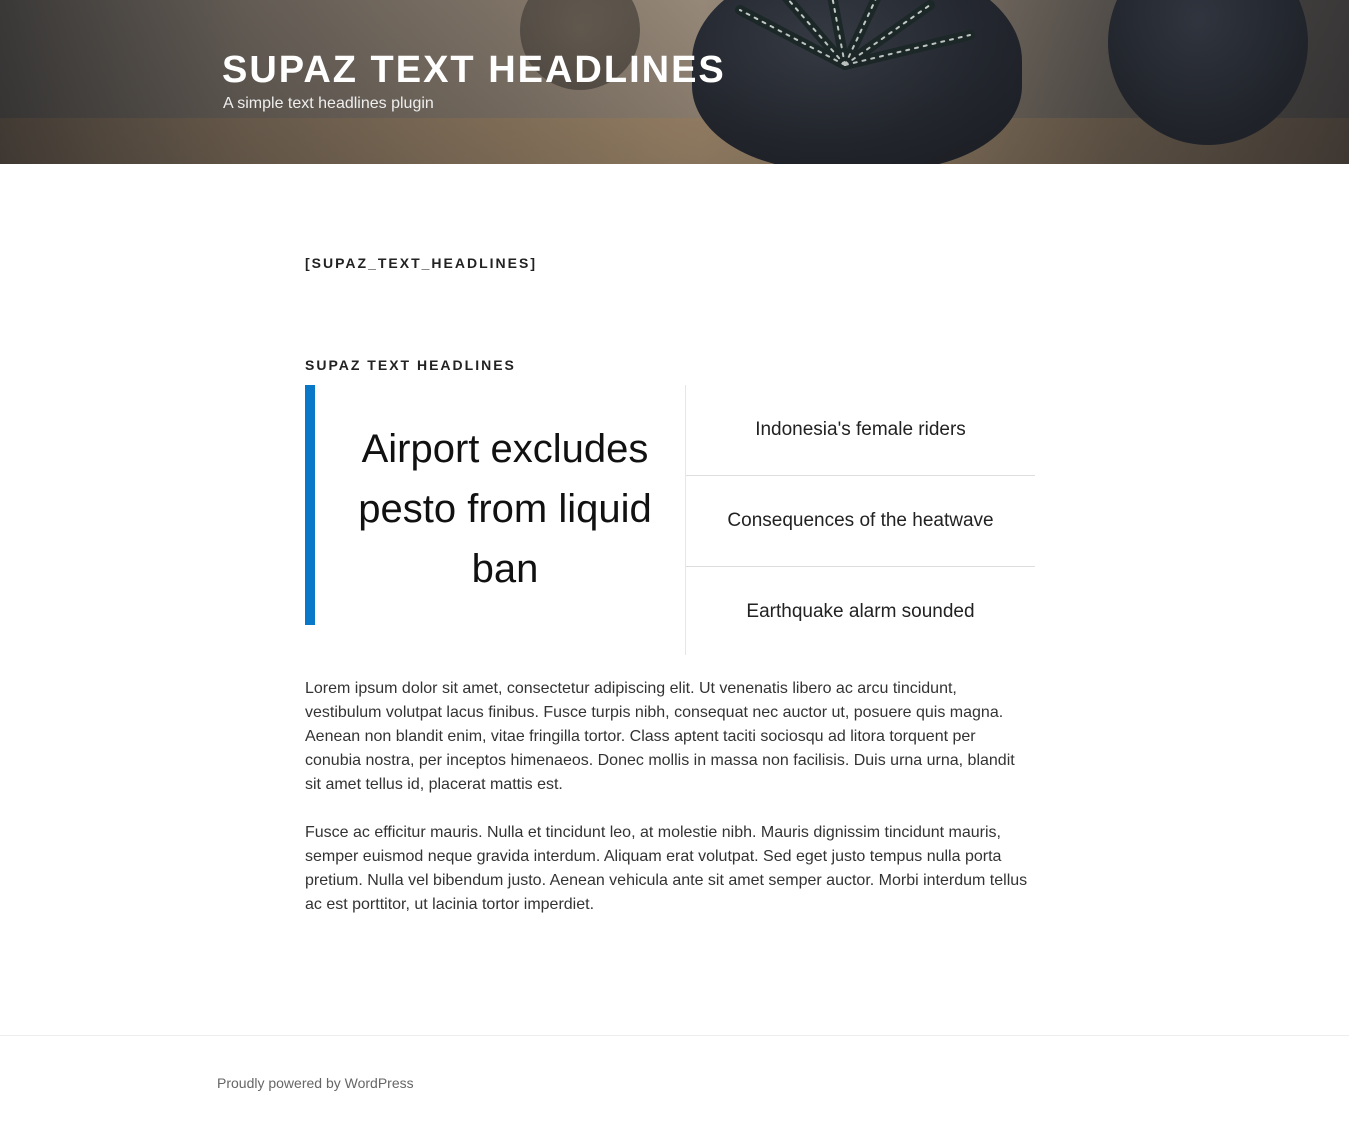 This screenshot has height=1131, width=1349. Describe the element at coordinates (860, 612) in the screenshot. I see `headline-item: Earthquake alarm sounded` at that location.